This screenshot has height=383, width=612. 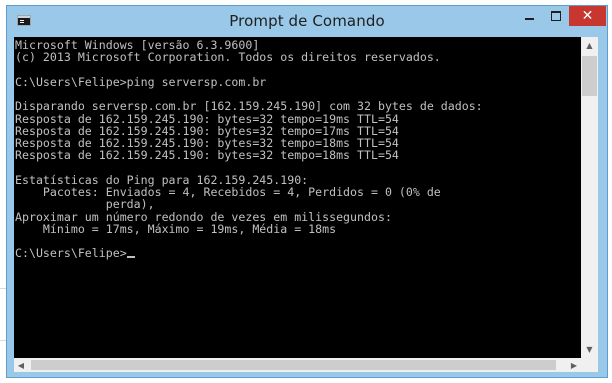 What do you see at coordinates (307, 21) in the screenshot?
I see `title-bar: Prompt de Comando ✕` at bounding box center [307, 21].